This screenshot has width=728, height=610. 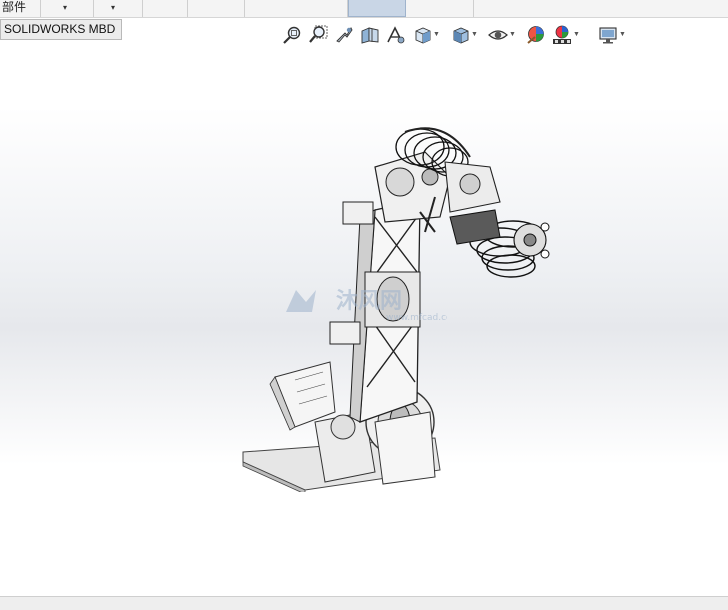 What do you see at coordinates (377, 8) in the screenshot?
I see `active-tab` at bounding box center [377, 8].